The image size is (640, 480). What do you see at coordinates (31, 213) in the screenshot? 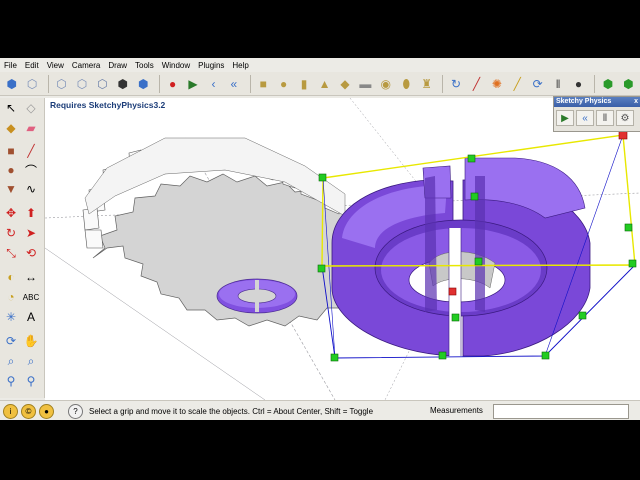
I see `push-pull-icon: ⬆` at bounding box center [31, 213].